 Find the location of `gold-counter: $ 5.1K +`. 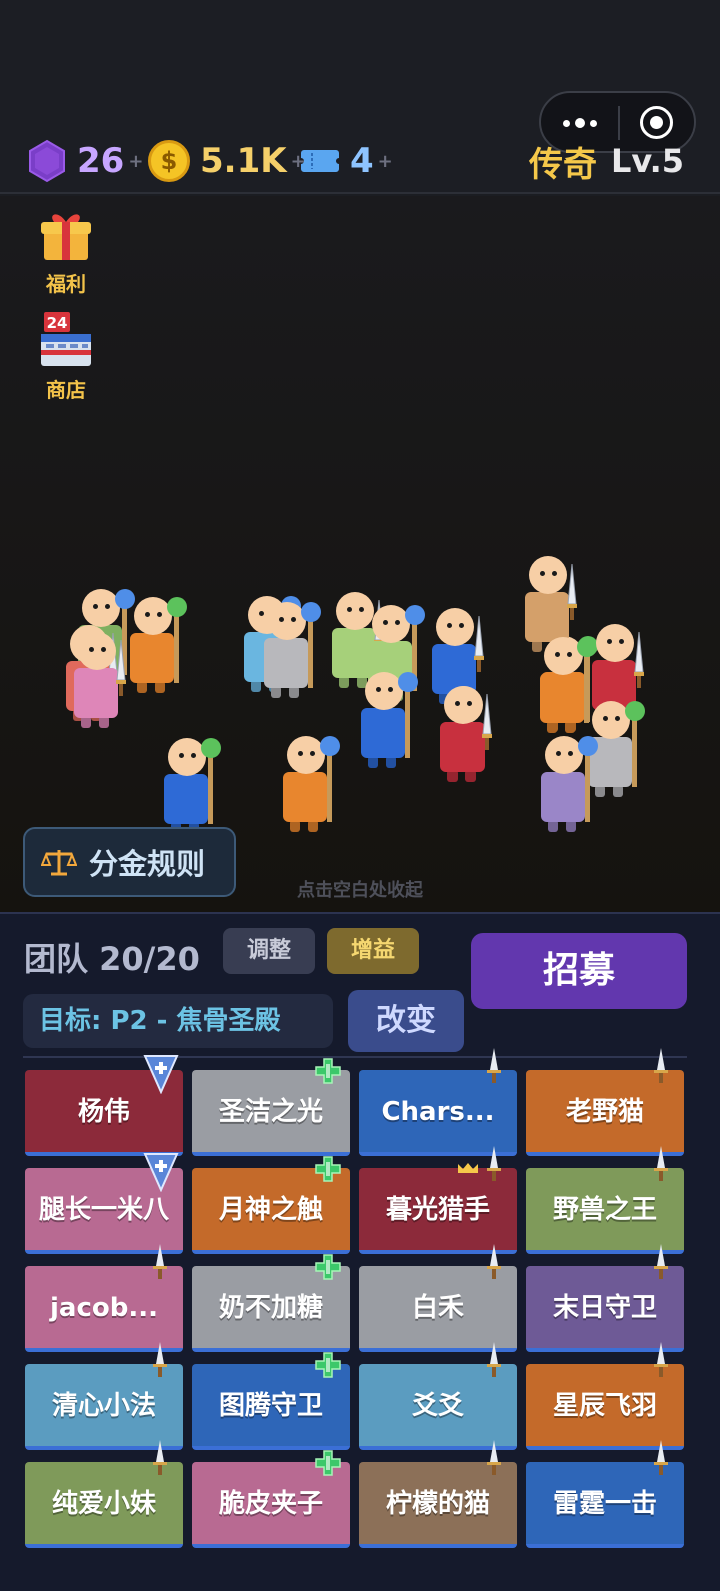

gold-counter: $ 5.1K + is located at coordinates (227, 161).